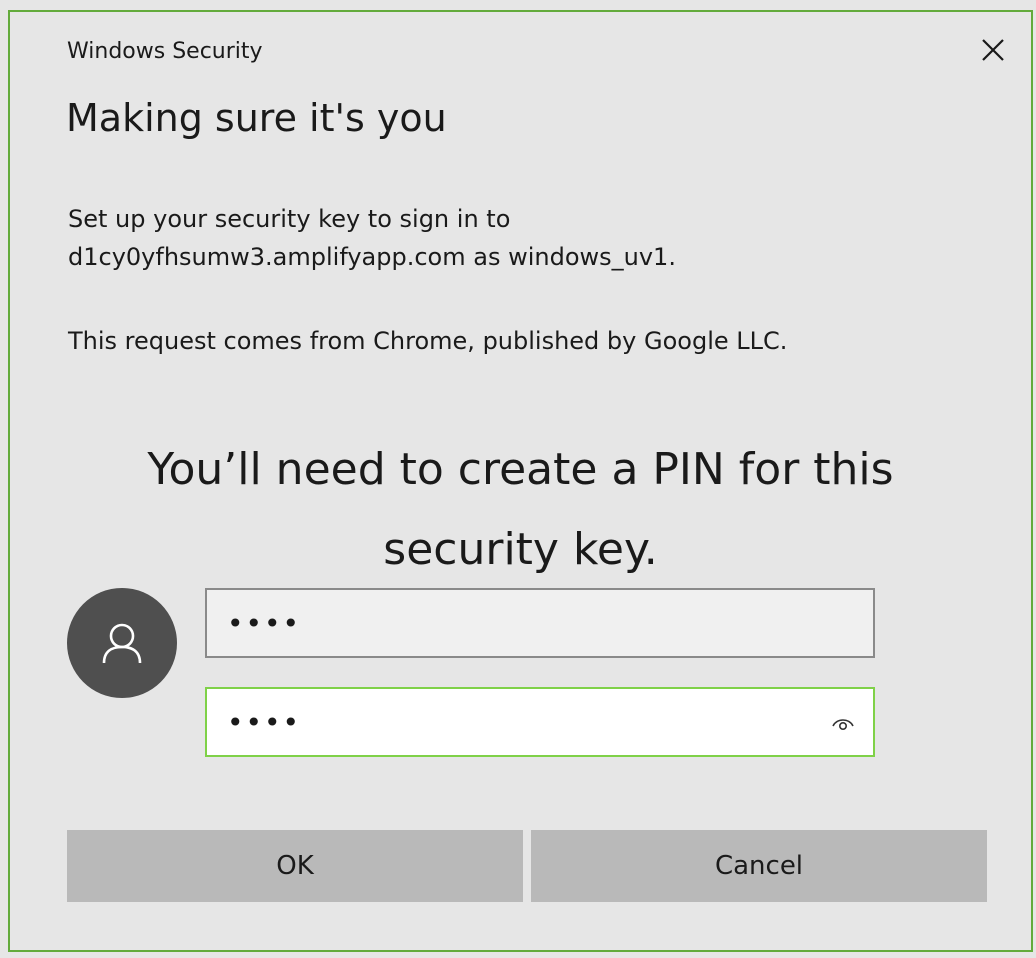 Image resolution: width=1036 pixels, height=958 pixels. I want to click on ok-button: OK, so click(295, 866).